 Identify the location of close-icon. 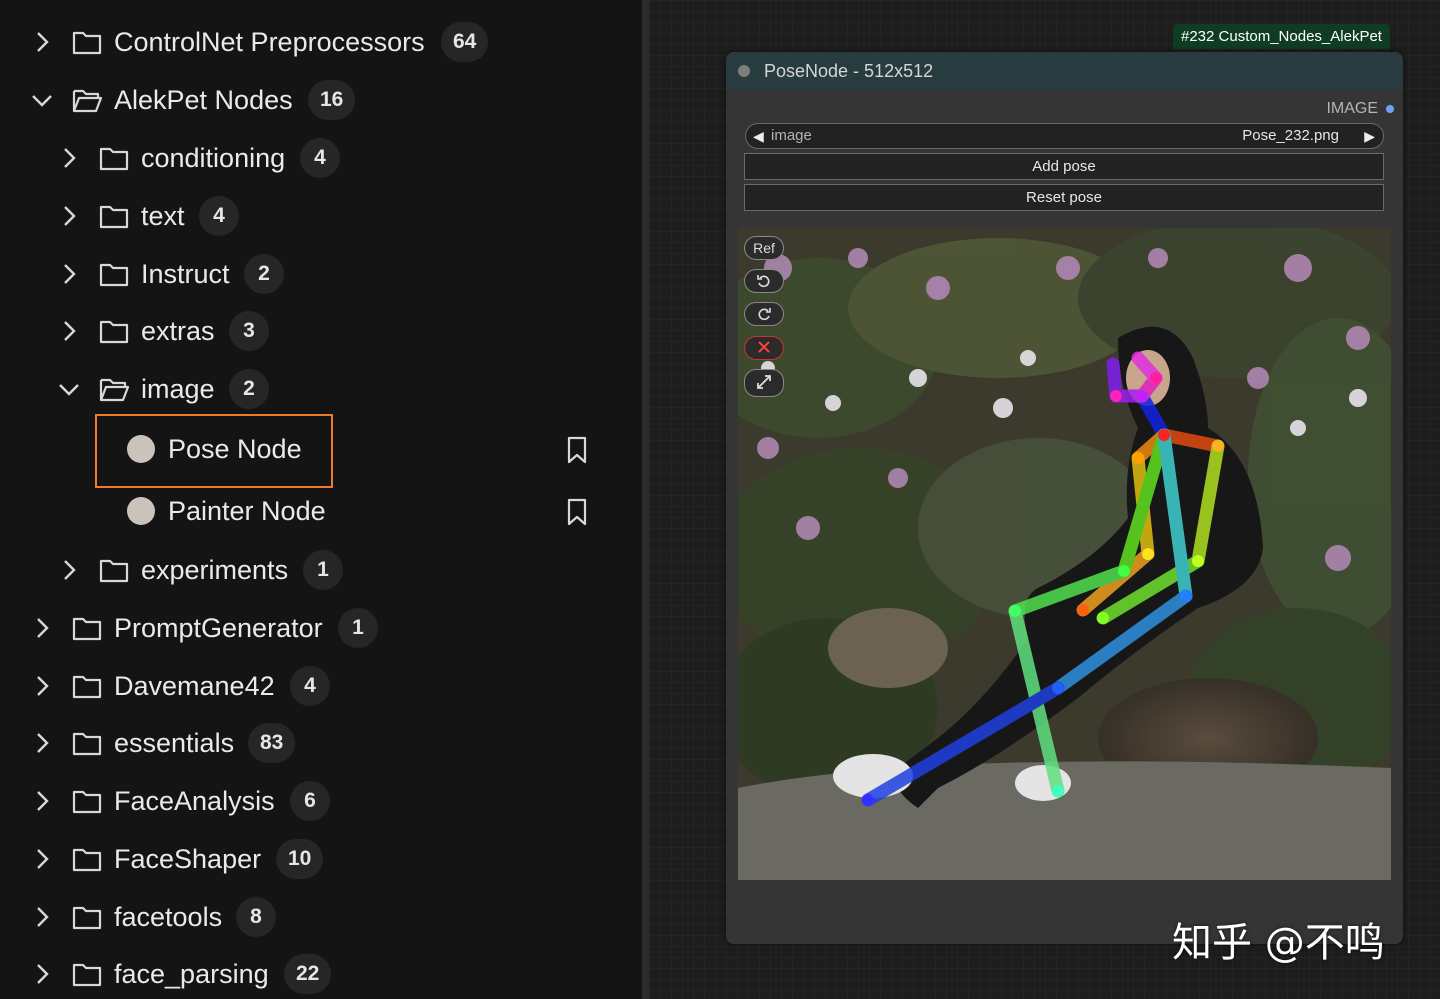
(764, 347).